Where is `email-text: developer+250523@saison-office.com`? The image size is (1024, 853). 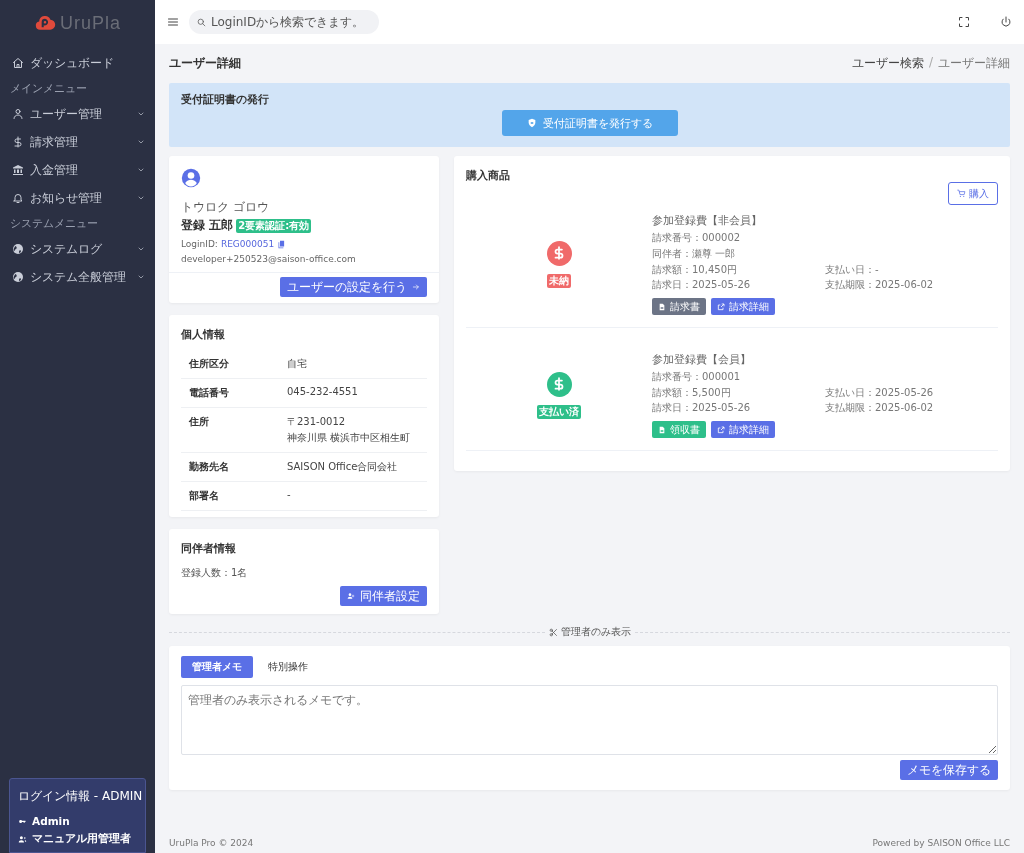
email-text: developer+250523@saison-office.com is located at coordinates (269, 259).